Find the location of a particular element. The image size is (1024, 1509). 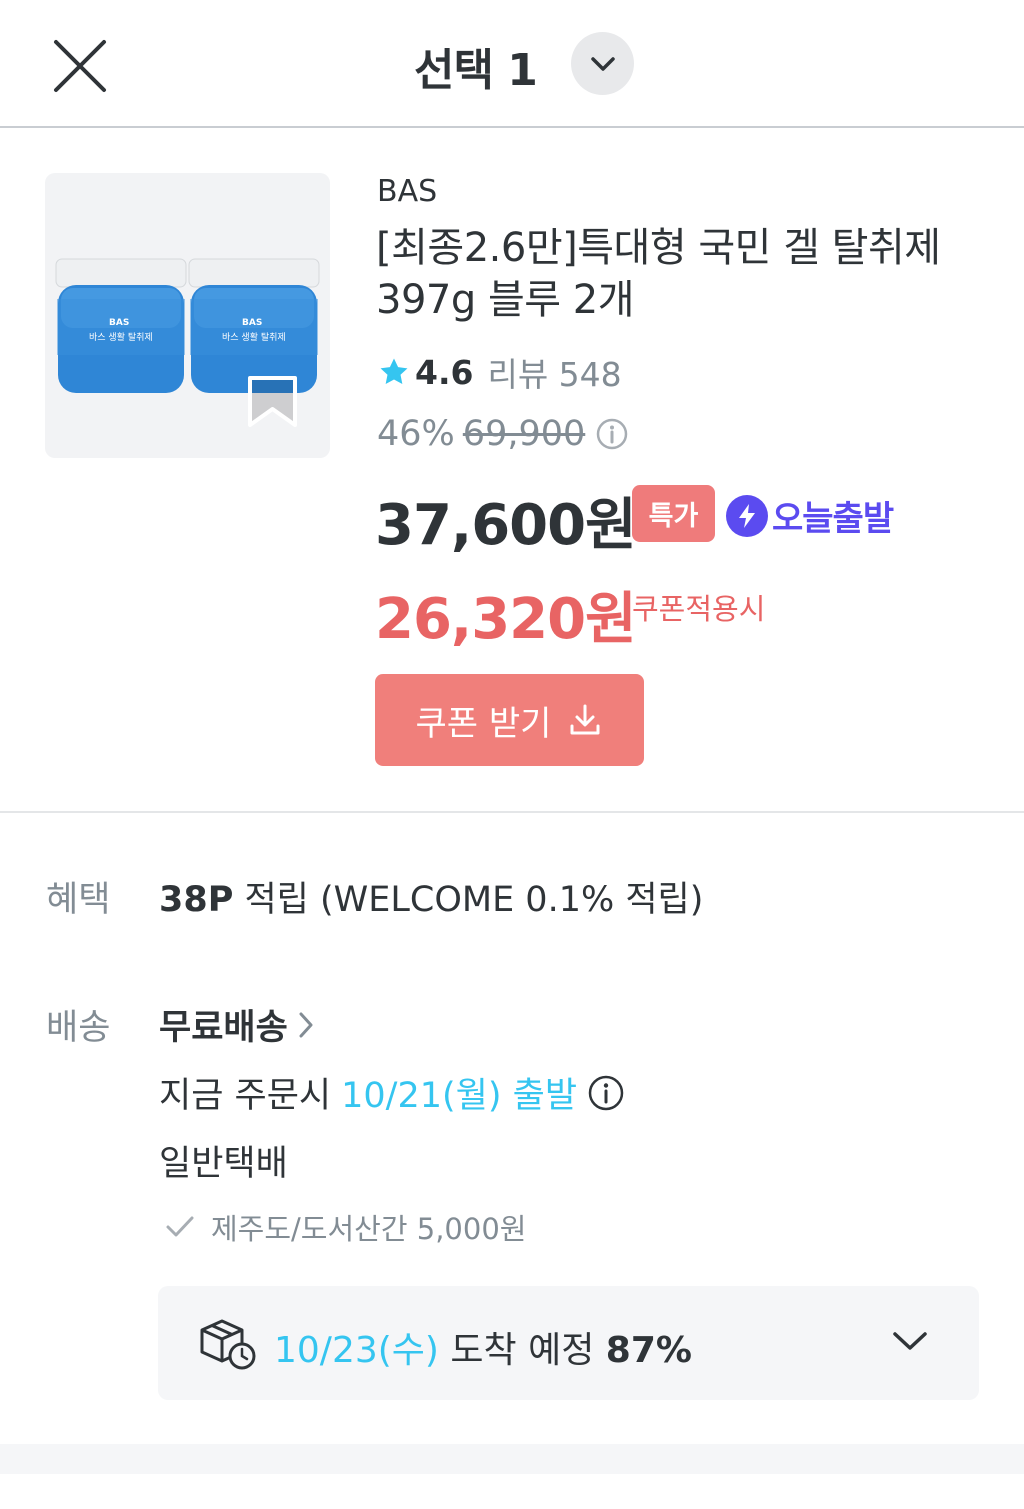

bookmark-icon is located at coordinates (272, 401).